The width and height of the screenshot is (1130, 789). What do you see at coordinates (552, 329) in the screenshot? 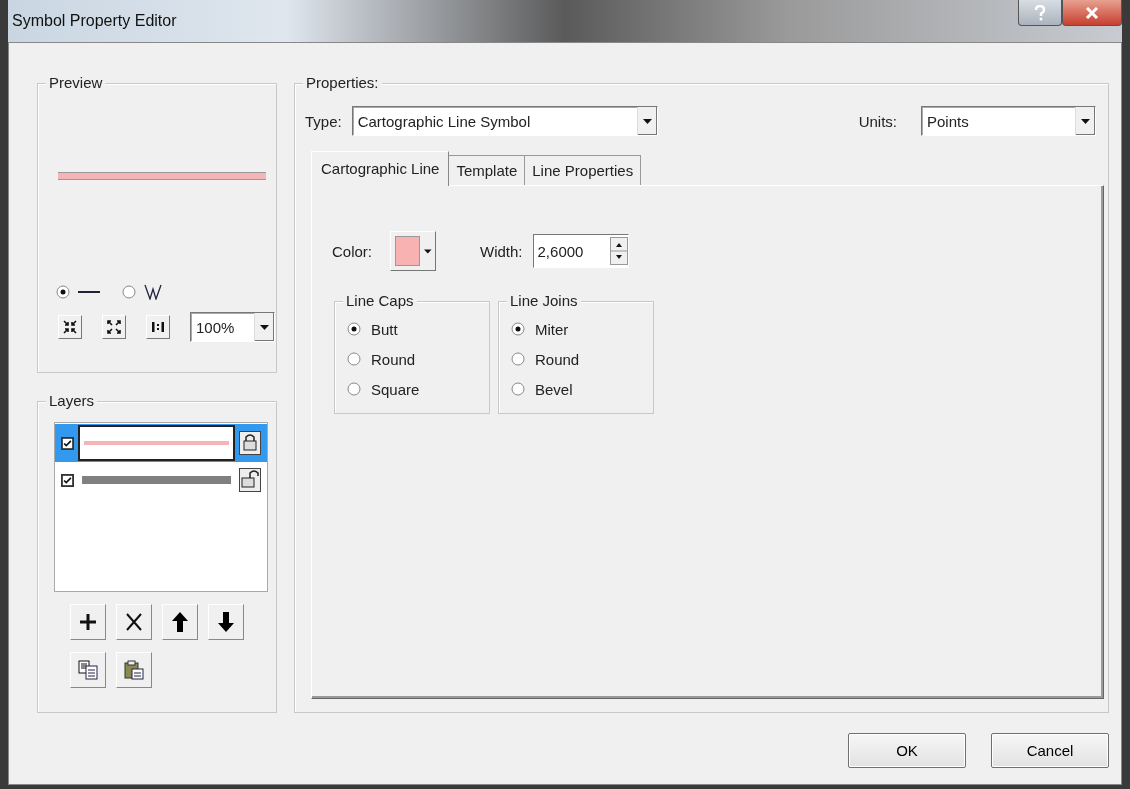
I see `radio-label: Miter` at bounding box center [552, 329].